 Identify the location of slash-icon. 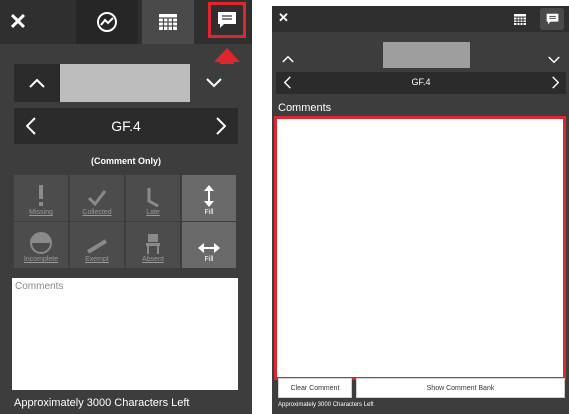
(97, 246).